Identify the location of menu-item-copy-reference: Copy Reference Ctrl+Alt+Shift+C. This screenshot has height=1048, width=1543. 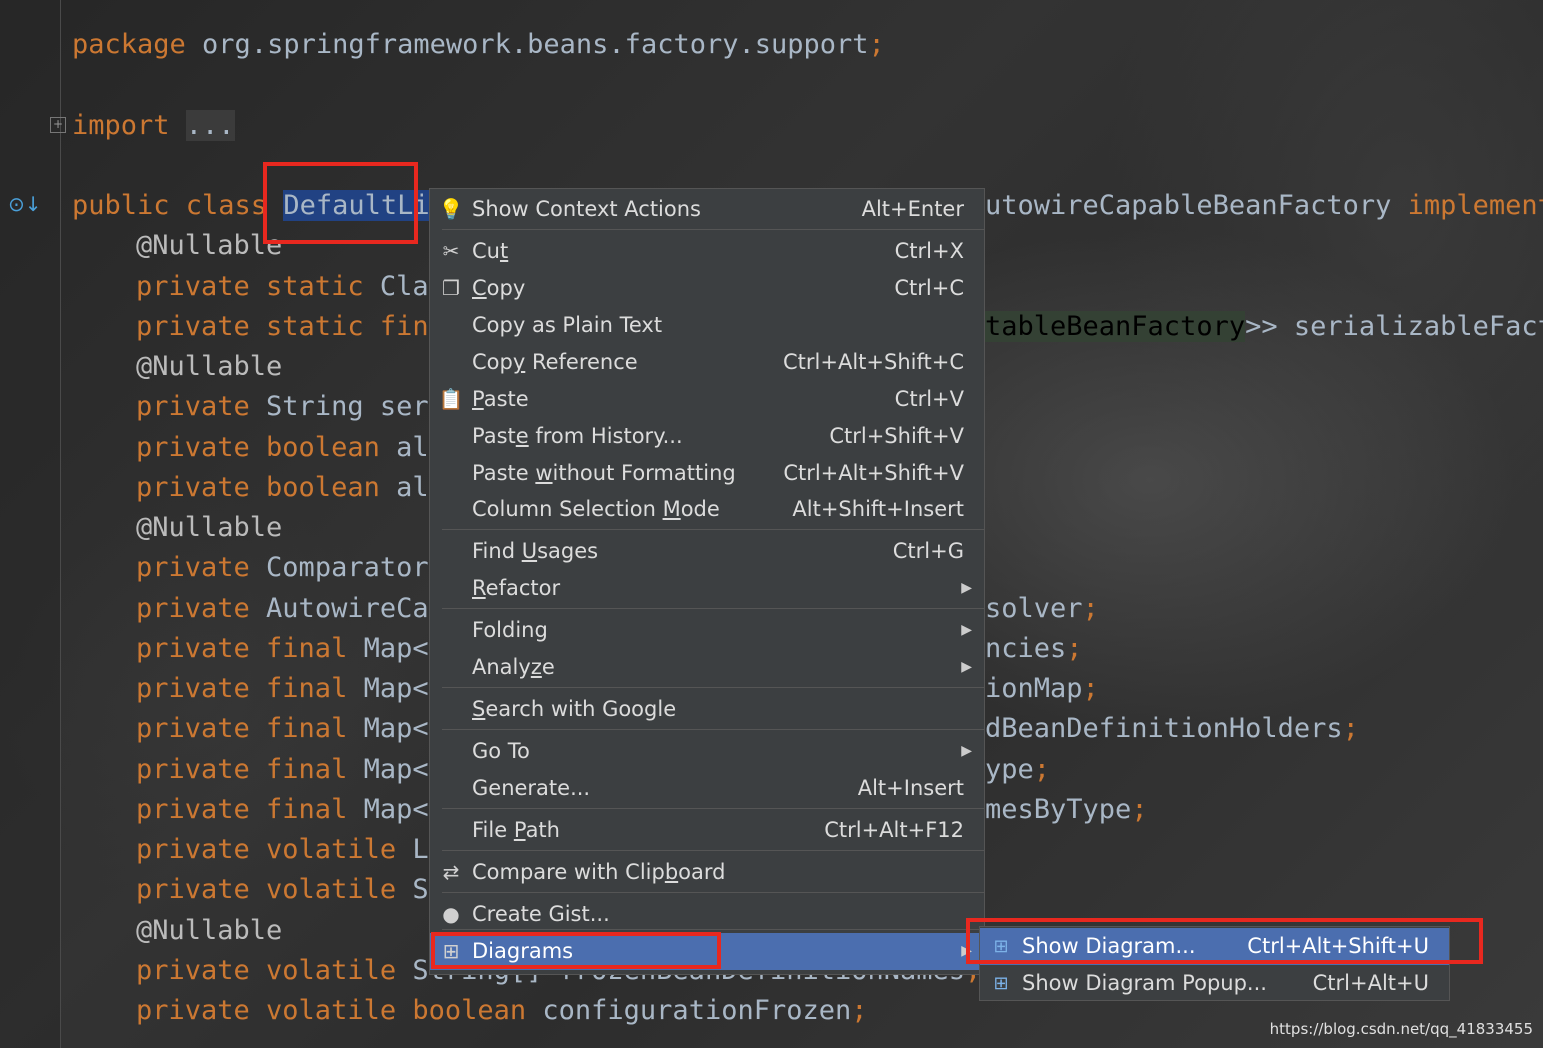
(707, 362).